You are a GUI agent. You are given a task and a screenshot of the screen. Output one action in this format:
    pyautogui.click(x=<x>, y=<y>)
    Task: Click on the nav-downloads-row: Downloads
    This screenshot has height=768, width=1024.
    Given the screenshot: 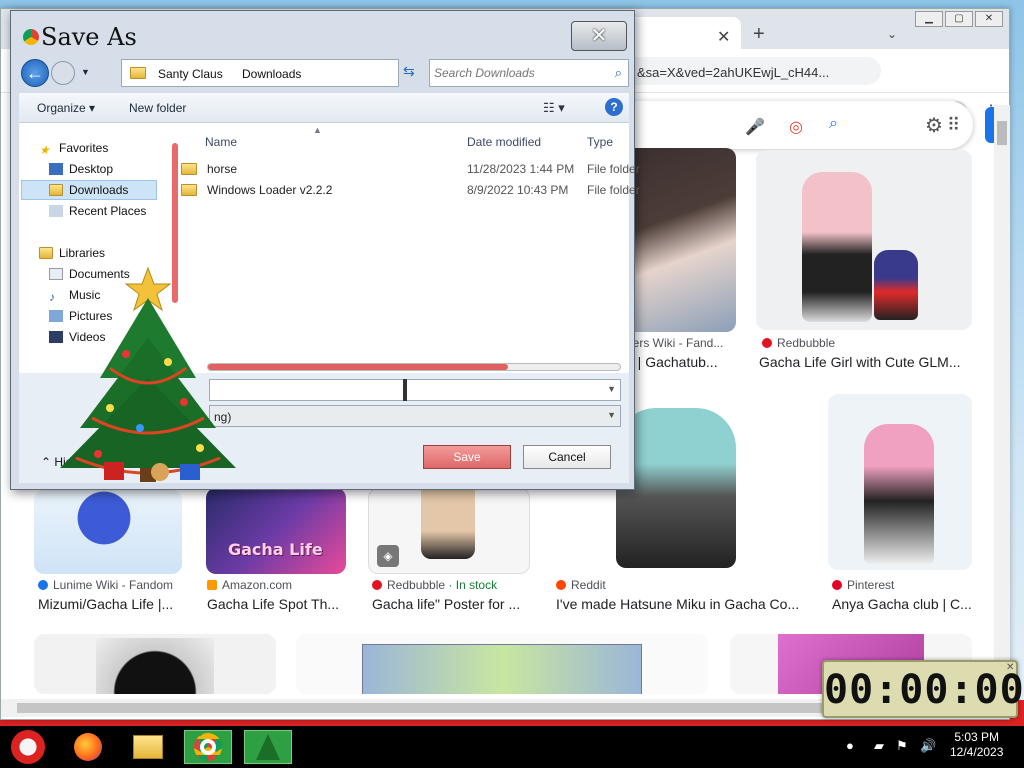 What is the action you would take?
    pyautogui.click(x=88, y=190)
    